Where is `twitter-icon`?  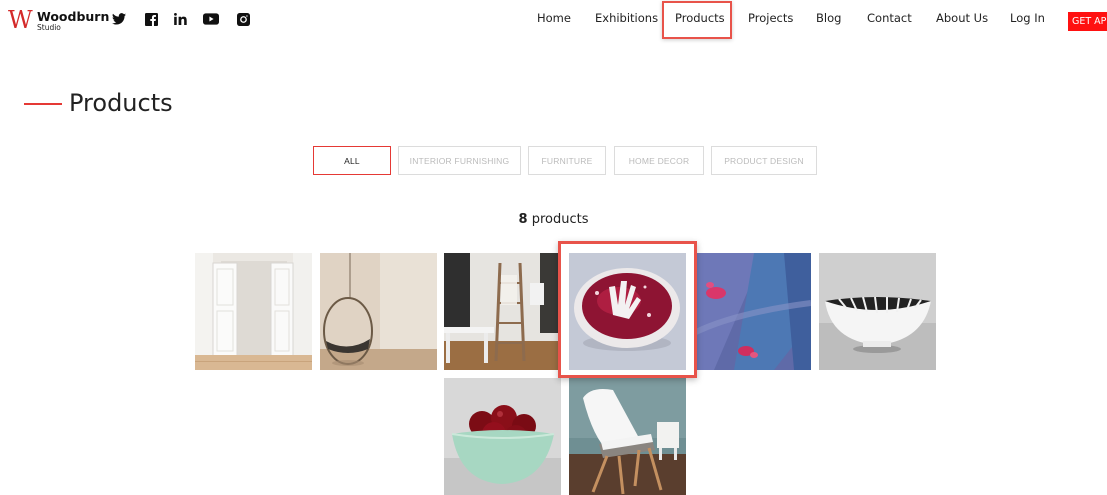
twitter-icon is located at coordinates (119, 19).